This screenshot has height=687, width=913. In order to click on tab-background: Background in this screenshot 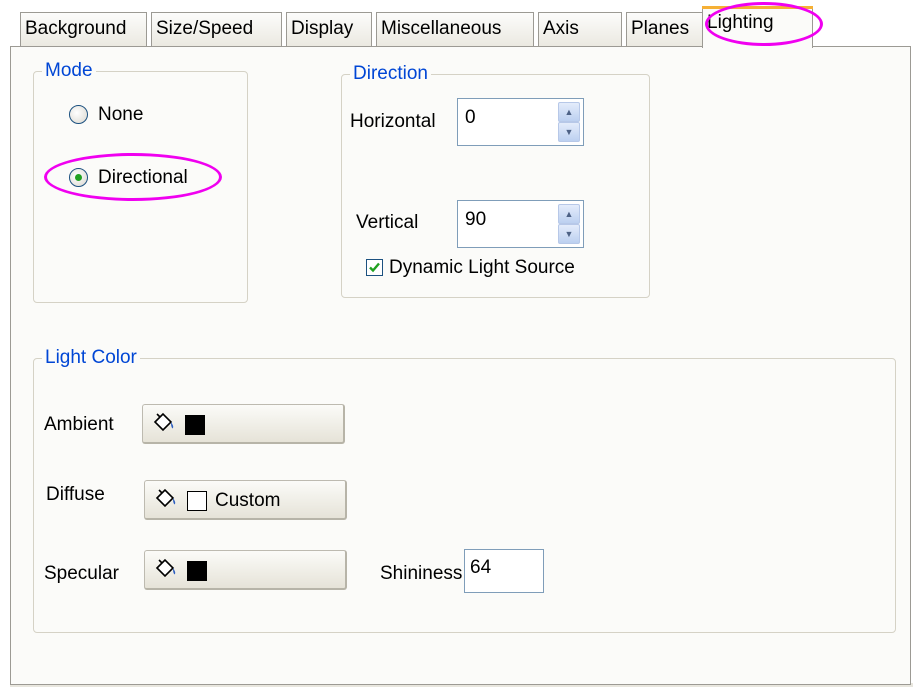, I will do `click(83, 29)`.